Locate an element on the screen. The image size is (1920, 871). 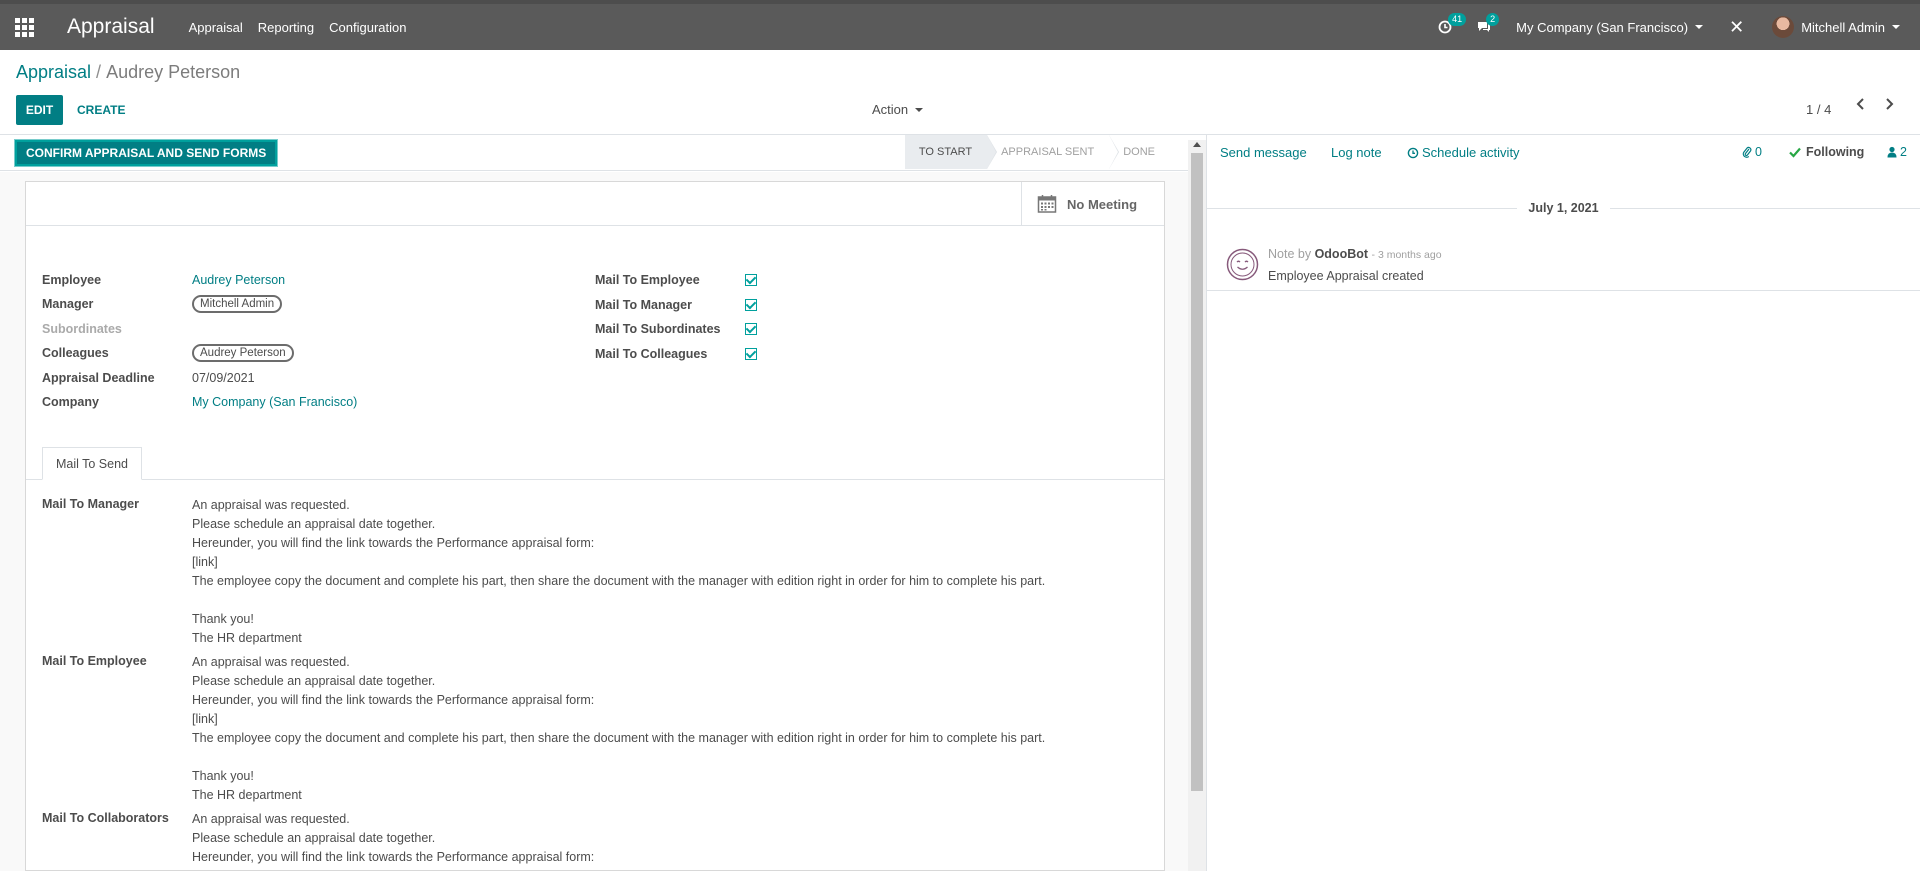
stage-to-start: TO START is located at coordinates (951, 152).